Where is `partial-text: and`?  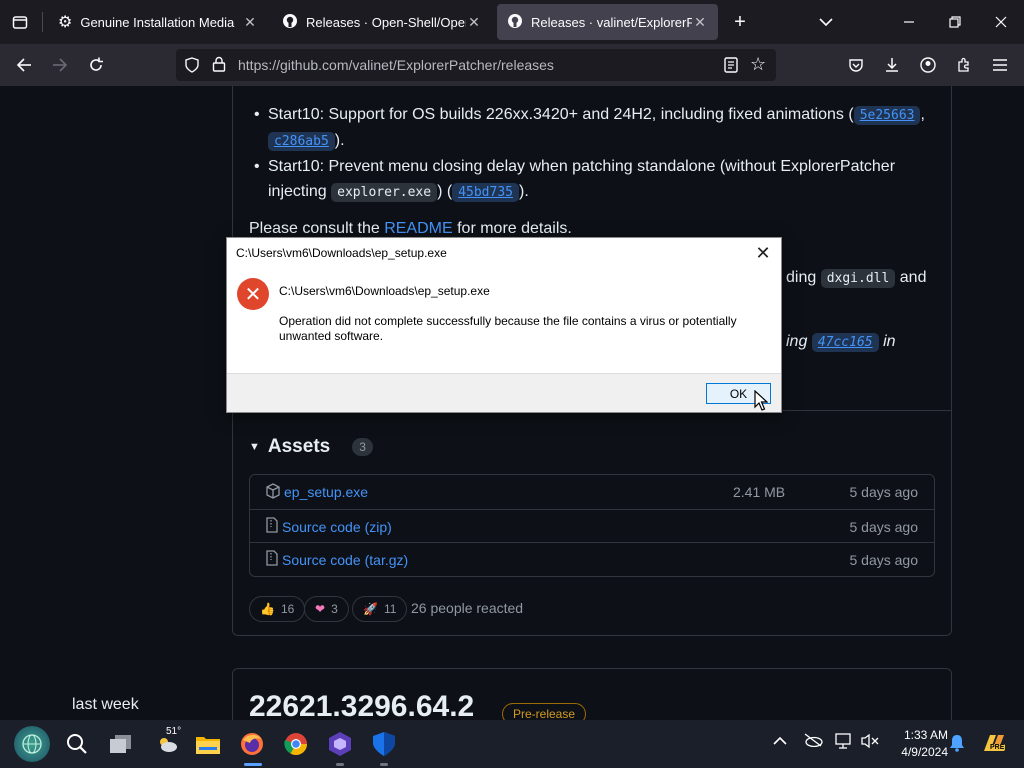 partial-text: and is located at coordinates (913, 277).